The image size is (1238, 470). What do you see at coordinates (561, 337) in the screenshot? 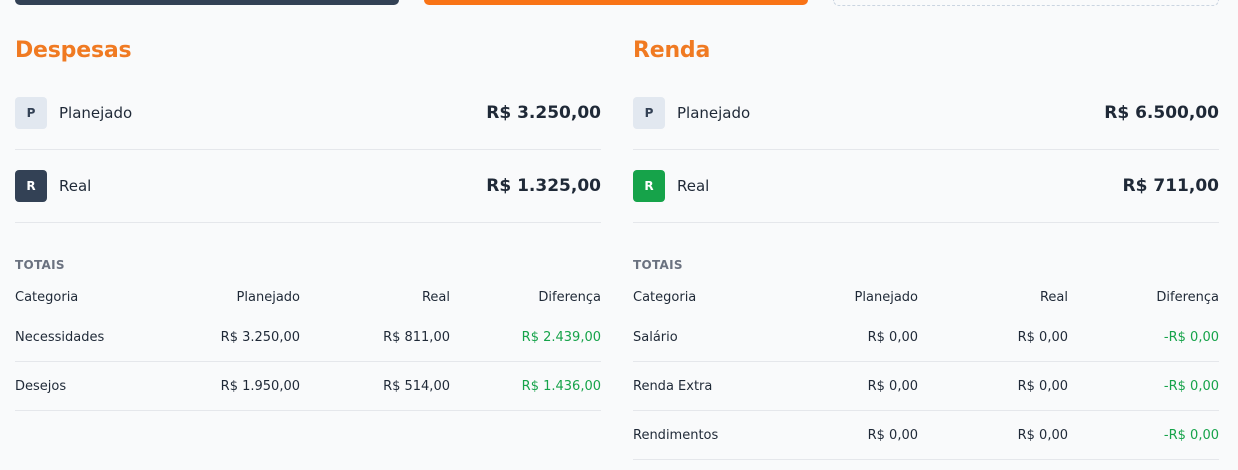
I see `row-difference: R$ 2.439,00` at bounding box center [561, 337].